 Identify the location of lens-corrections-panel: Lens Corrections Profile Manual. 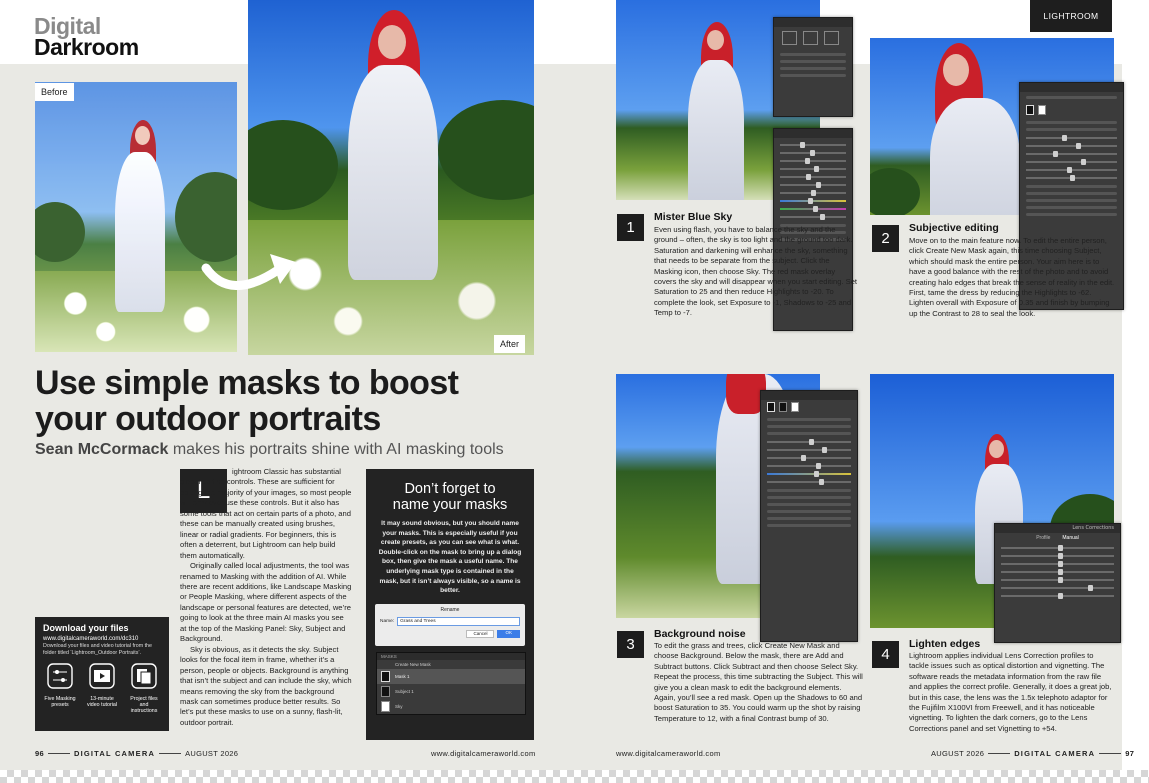
(1057, 583).